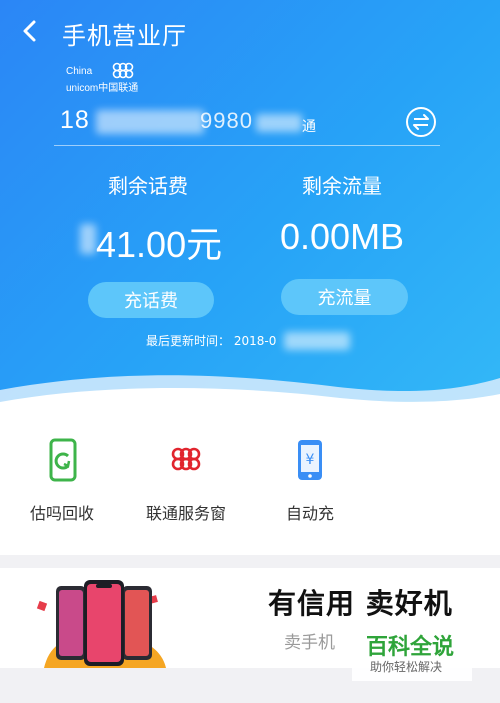  Describe the element at coordinates (421, 122) in the screenshot. I see `switch-account-icon` at that location.